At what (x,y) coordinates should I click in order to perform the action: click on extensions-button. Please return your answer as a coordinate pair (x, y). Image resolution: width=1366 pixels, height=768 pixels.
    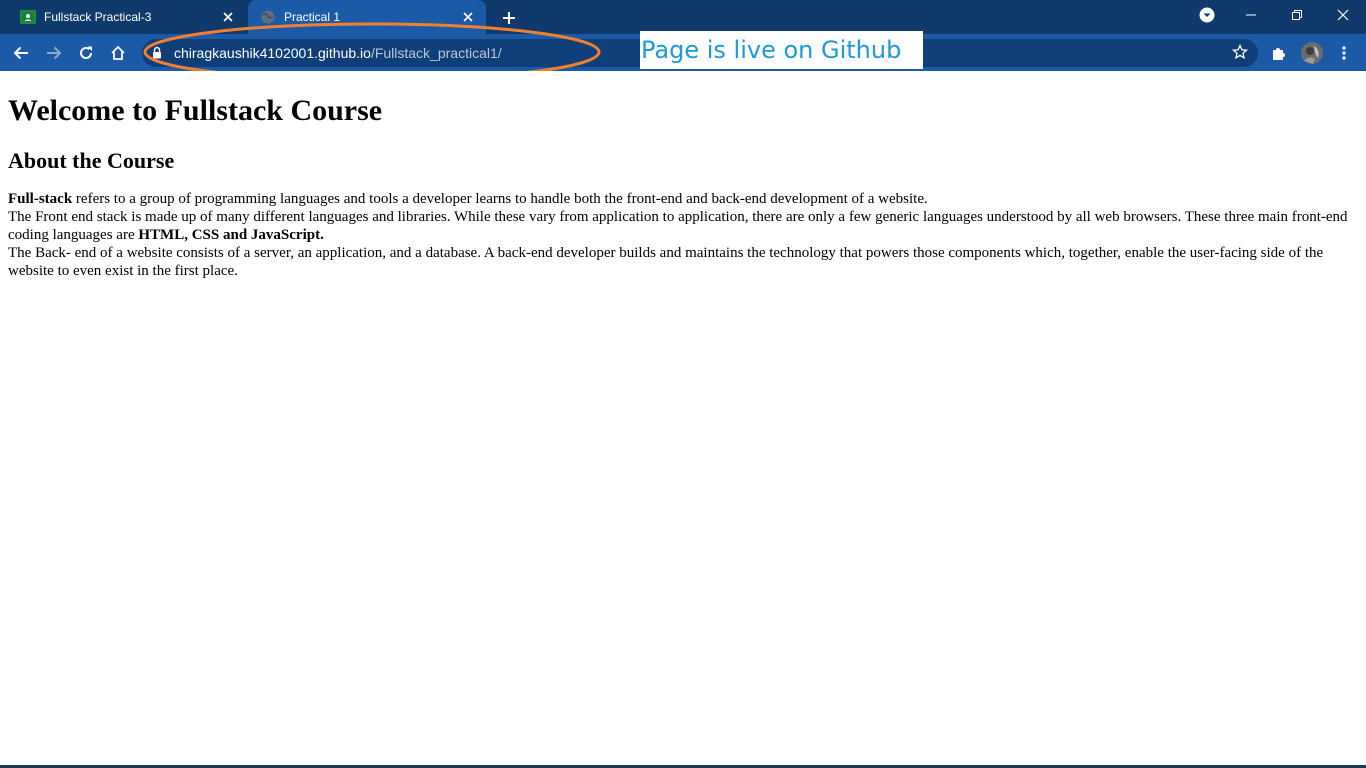
    Looking at the image, I should click on (1279, 53).